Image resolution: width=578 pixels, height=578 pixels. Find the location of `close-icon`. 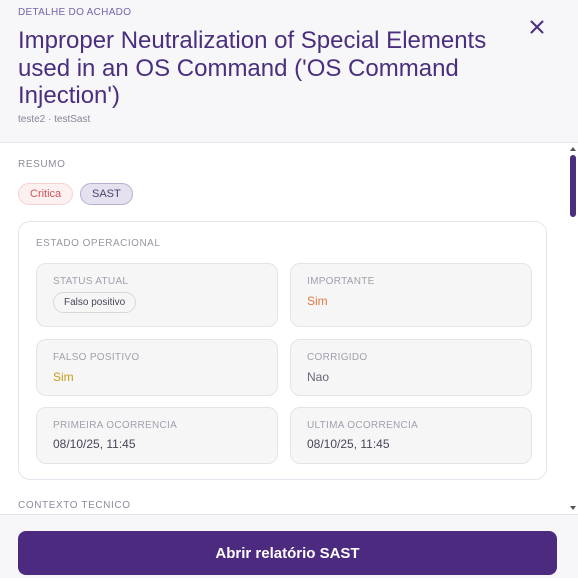

close-icon is located at coordinates (537, 27).